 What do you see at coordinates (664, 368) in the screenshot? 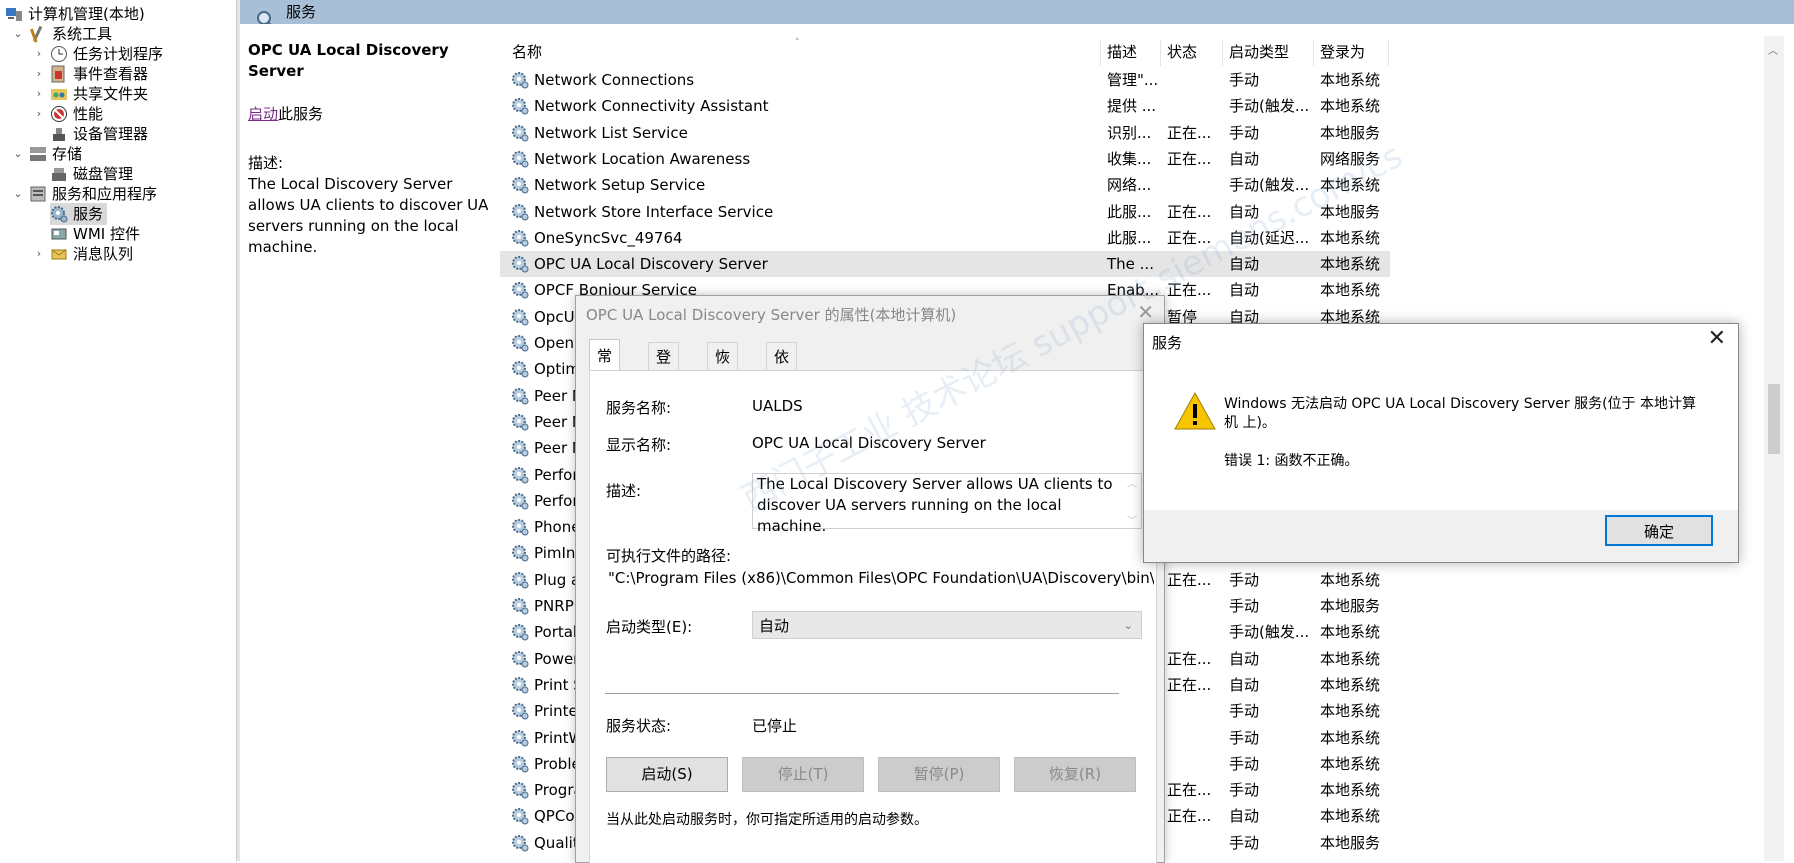
I see `tab-logon: 登录` at bounding box center [664, 368].